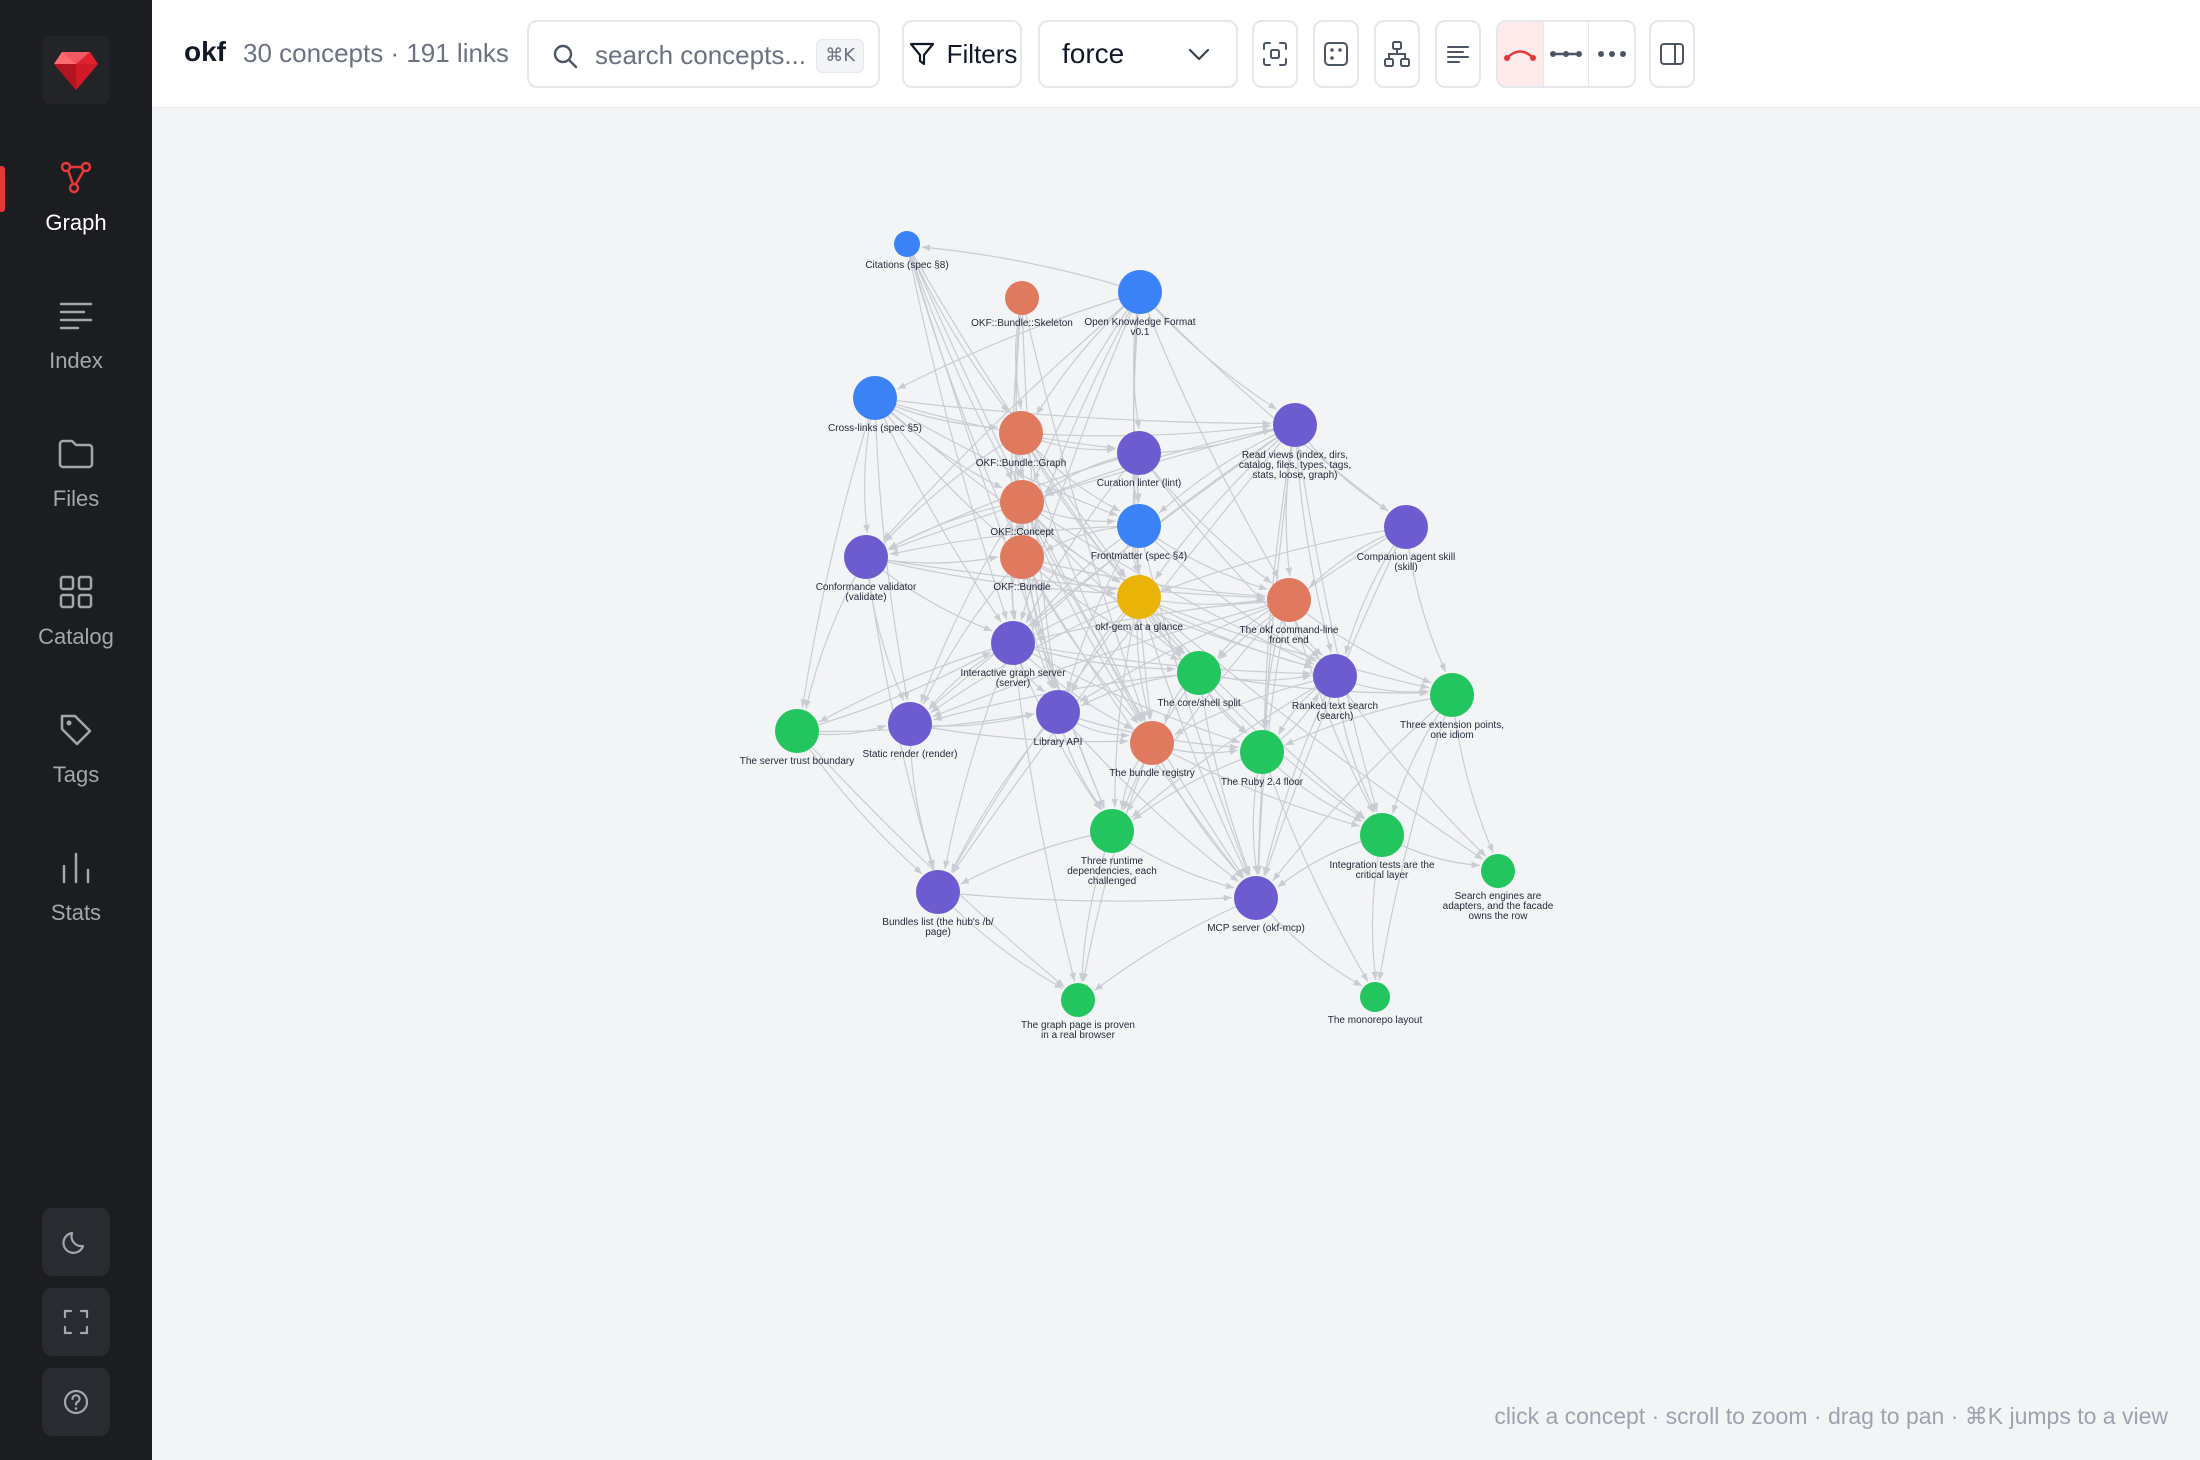  Describe the element at coordinates (1139, 556) in the screenshot. I see `graph-node-label: Frontmatter (spec §4)` at that location.